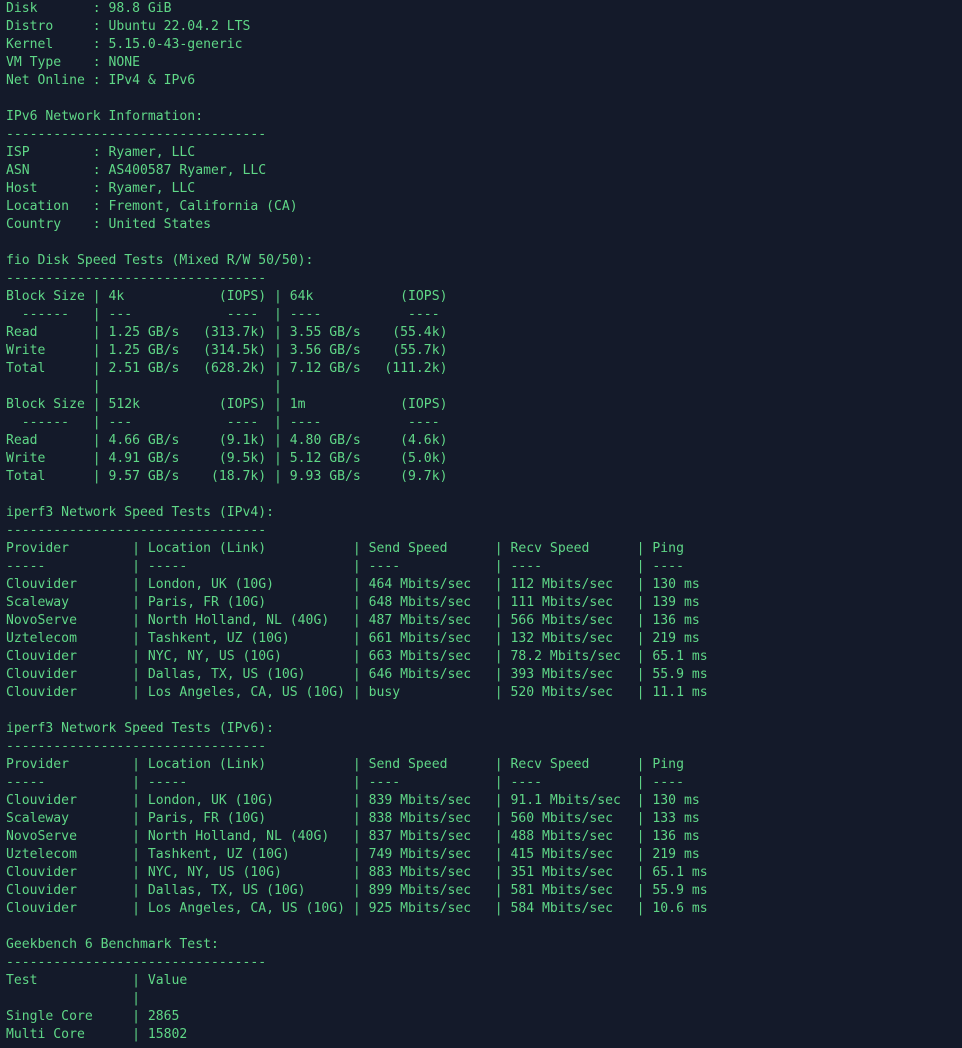  What do you see at coordinates (73, 998) in the screenshot?
I see `terminal-line: |` at bounding box center [73, 998].